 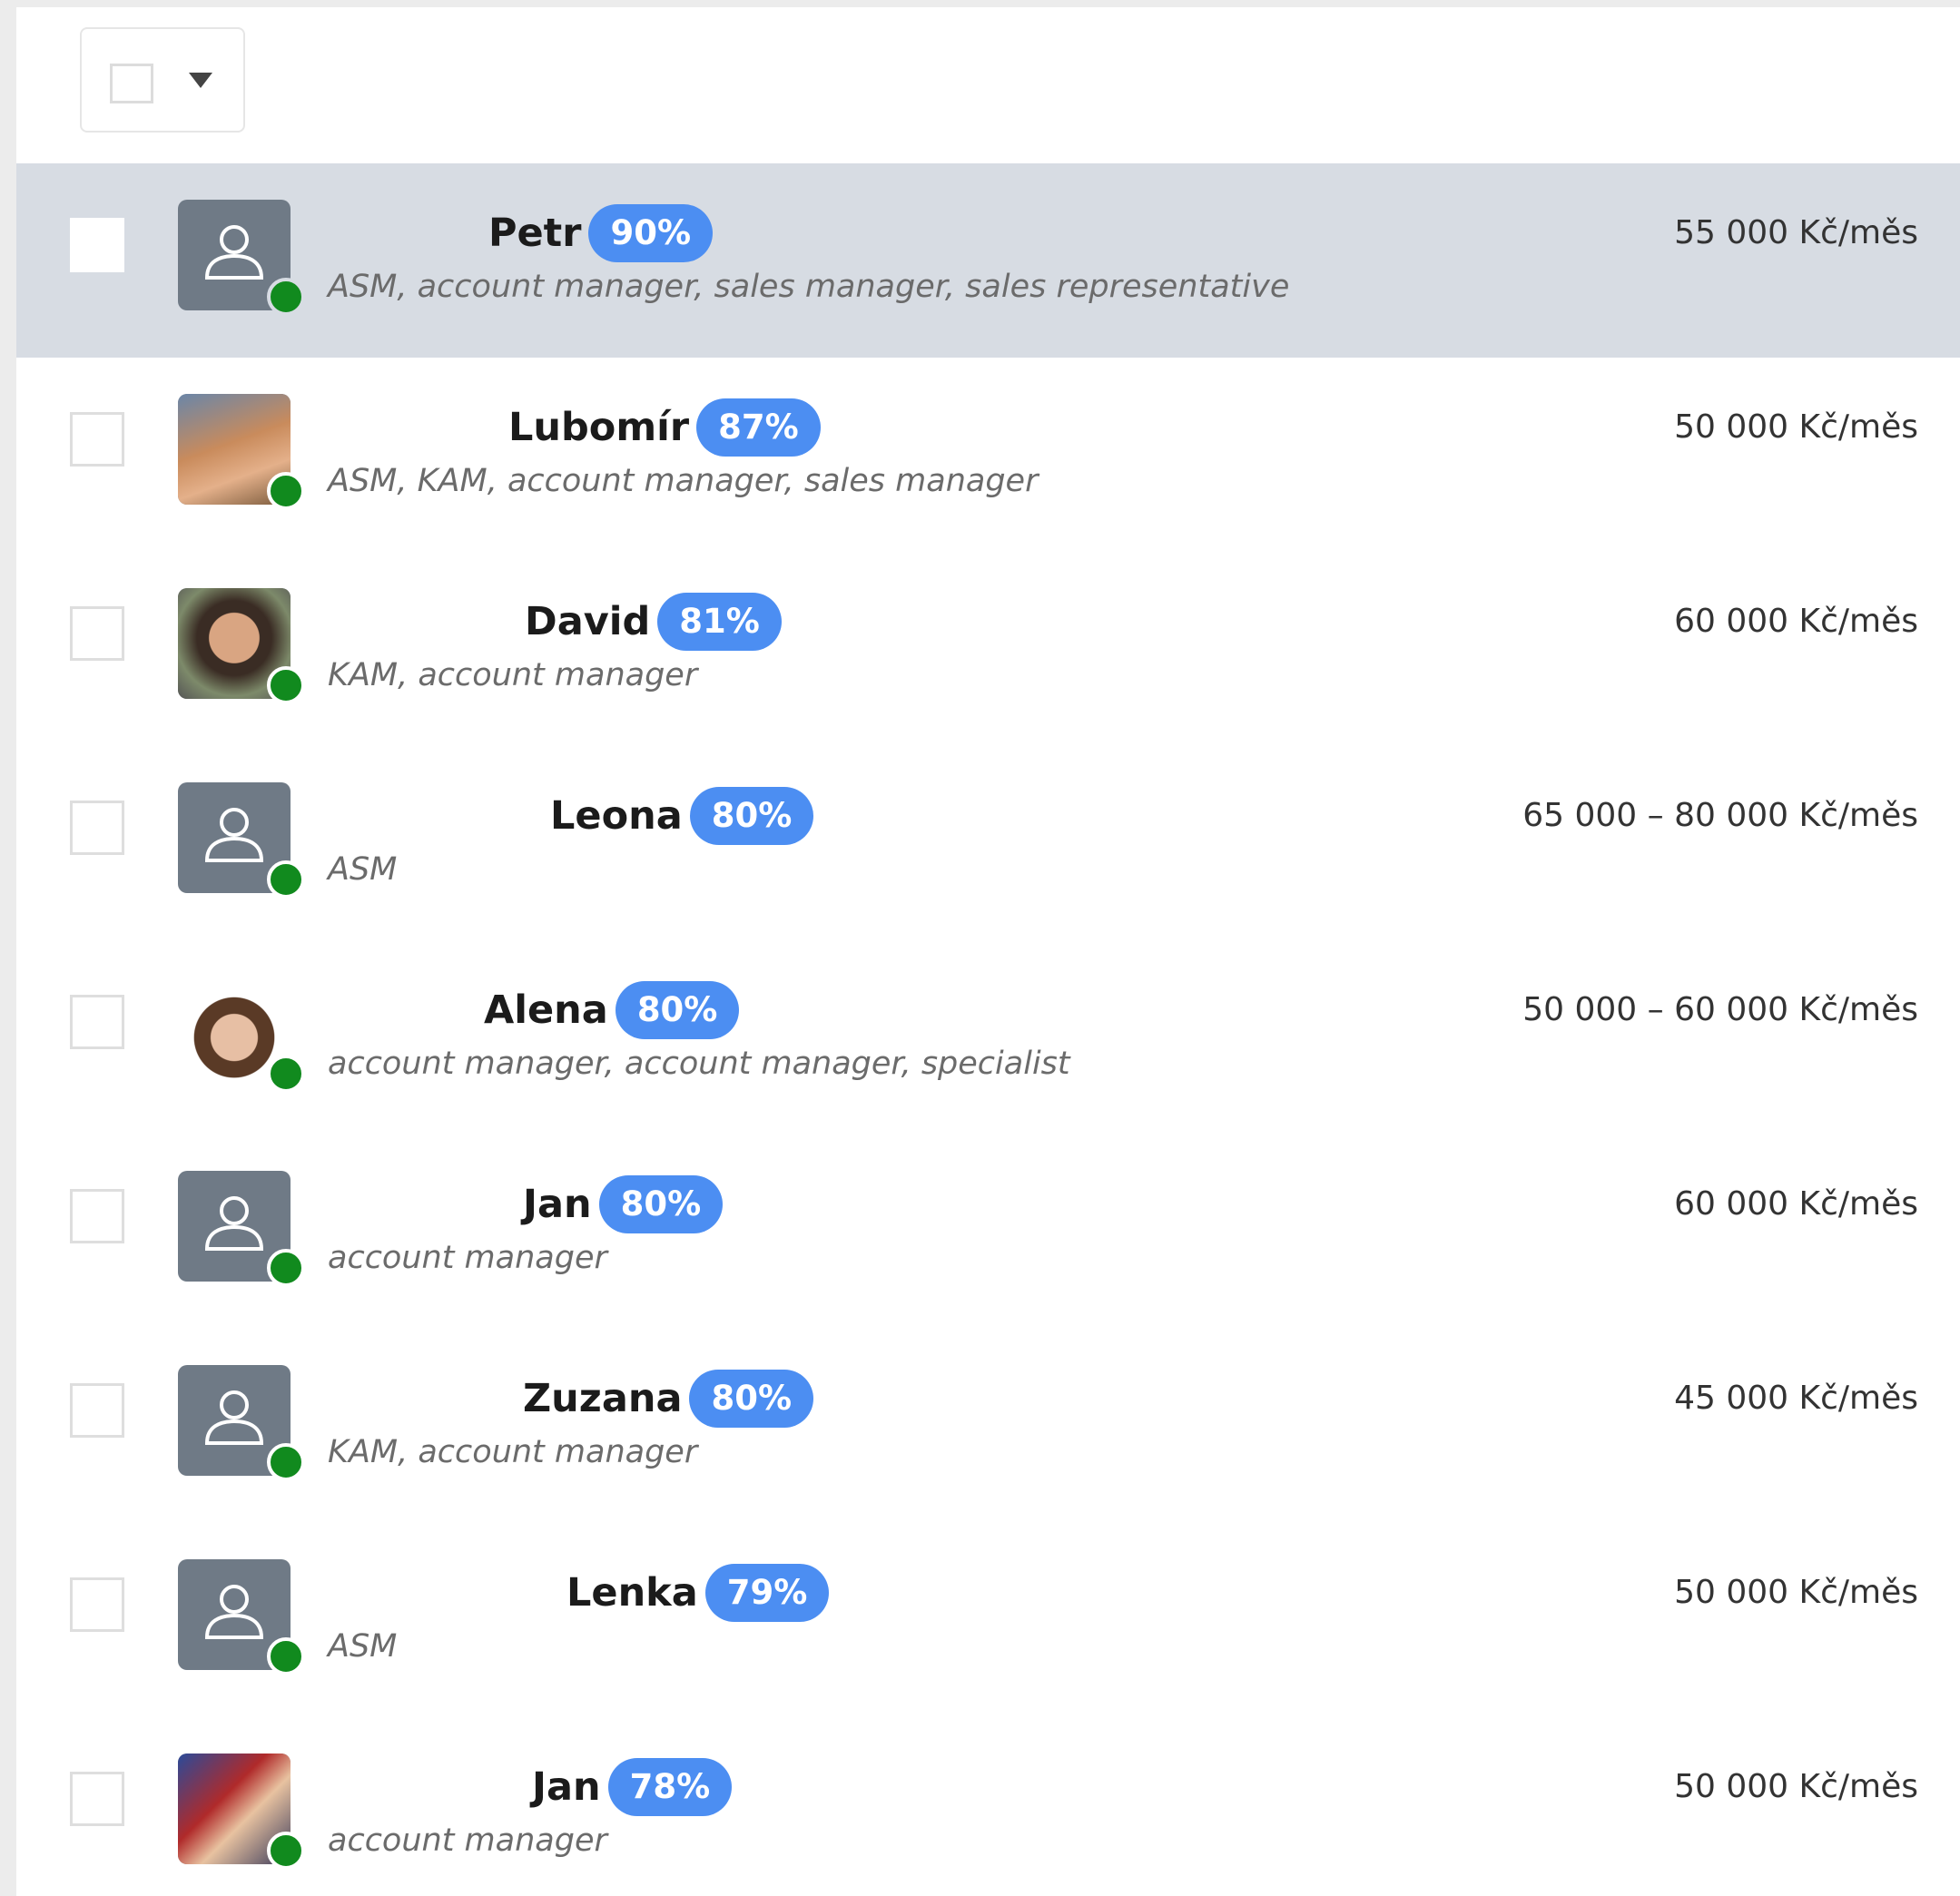 I want to click on candidate-name: Alena, so click(x=546, y=1010).